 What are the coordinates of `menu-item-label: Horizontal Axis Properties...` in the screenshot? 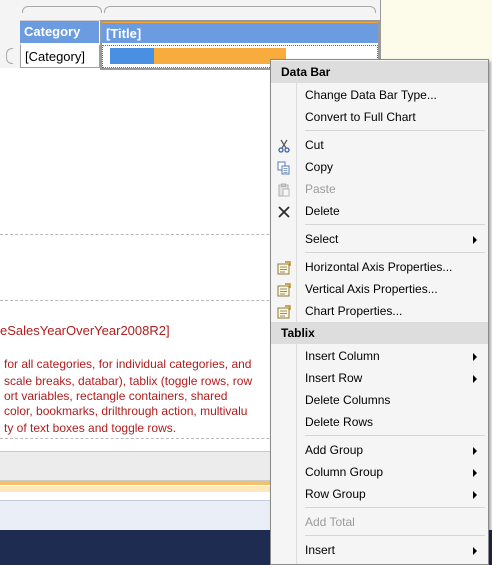 It's located at (379, 267).